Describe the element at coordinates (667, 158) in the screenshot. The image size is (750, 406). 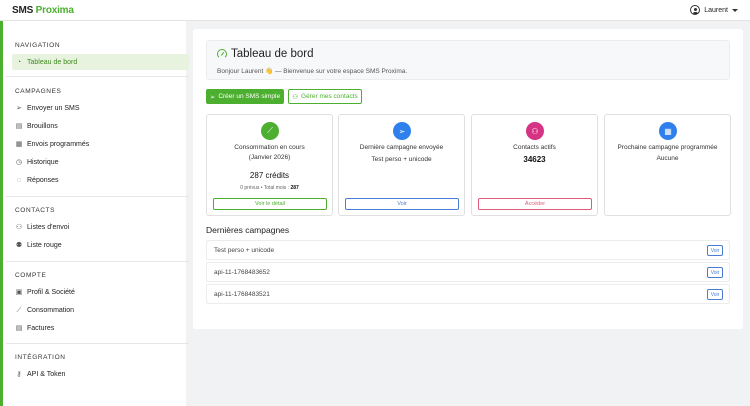
I see `next-campaign-value: Aucune` at that location.